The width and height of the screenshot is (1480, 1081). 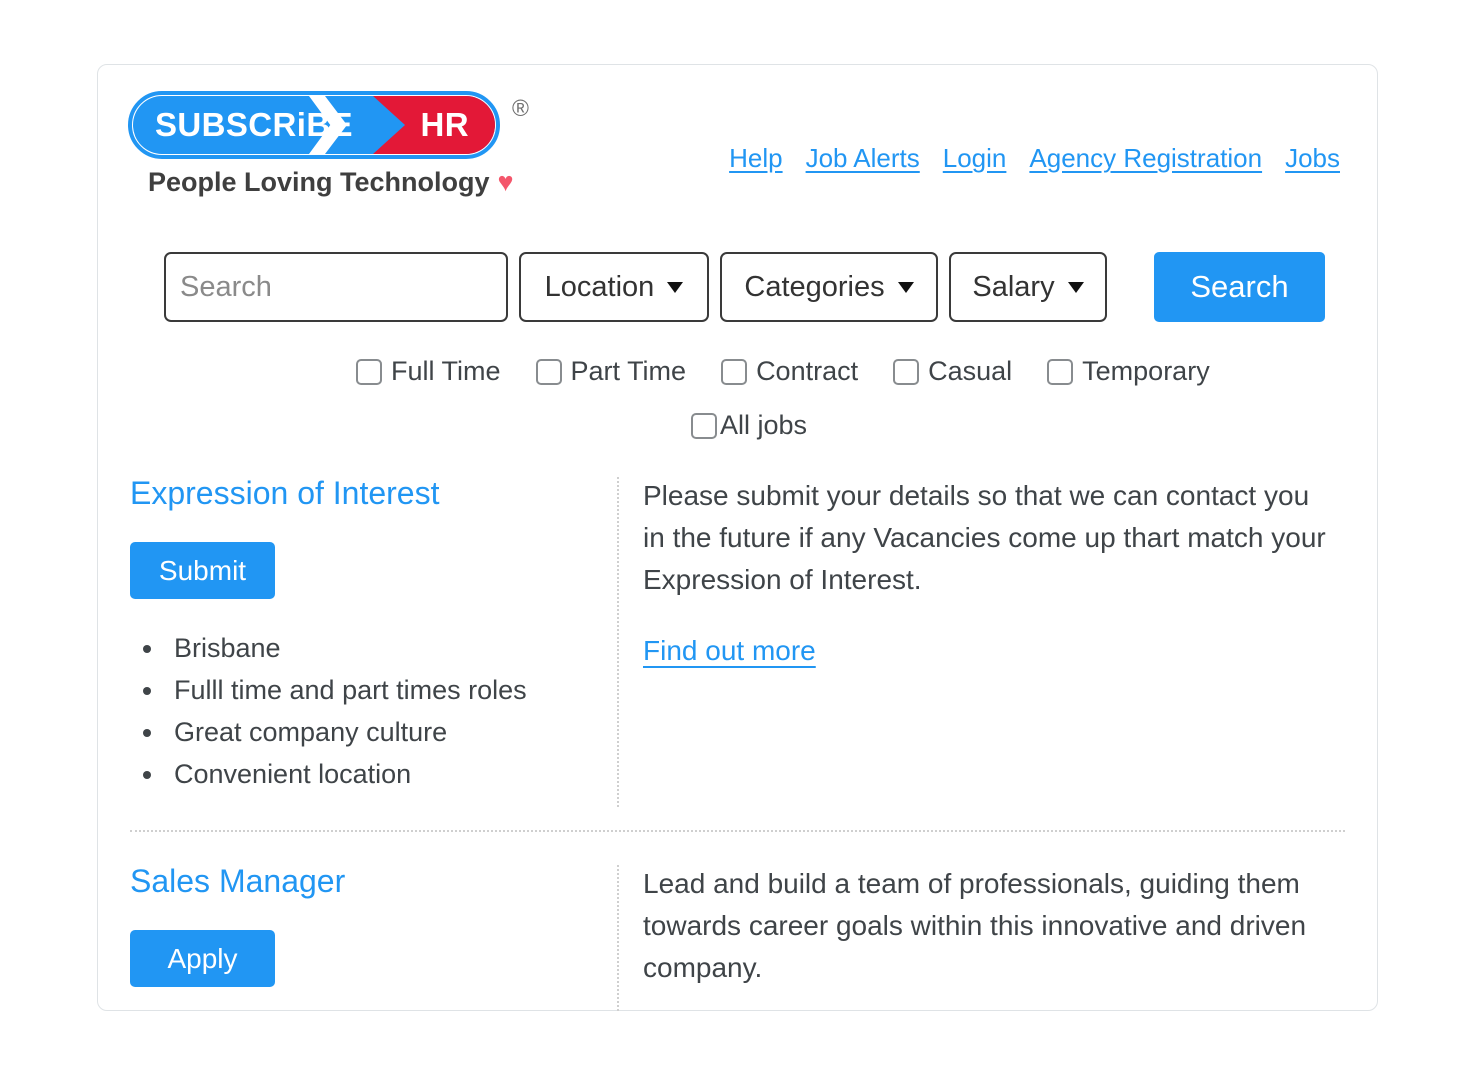 I want to click on nav-link-login: Login, so click(x=975, y=158).